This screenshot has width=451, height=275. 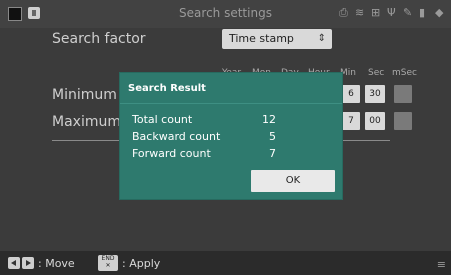 What do you see at coordinates (56, 263) in the screenshot?
I see `move-hint: : Move` at bounding box center [56, 263].